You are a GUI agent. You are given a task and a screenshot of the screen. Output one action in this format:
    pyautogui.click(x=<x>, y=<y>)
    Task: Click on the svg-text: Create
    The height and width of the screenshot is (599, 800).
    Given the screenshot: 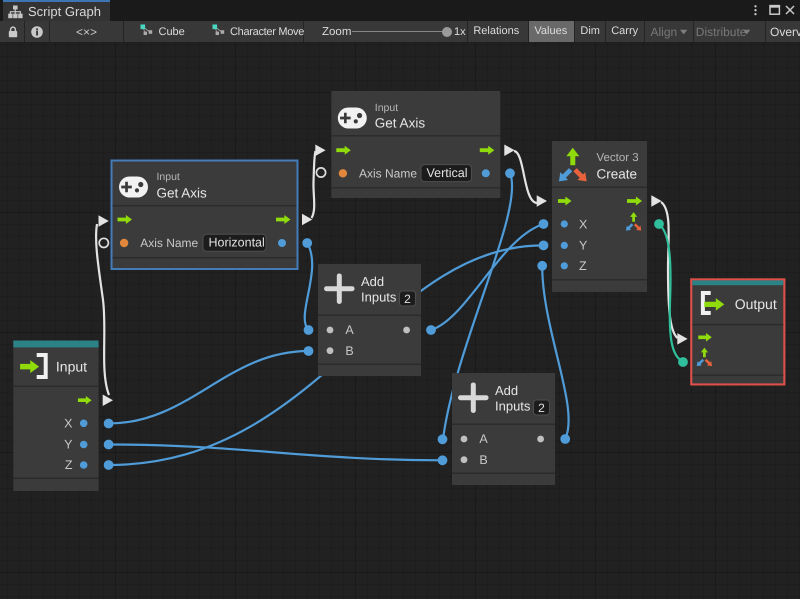 What is the action you would take?
    pyautogui.click(x=617, y=174)
    